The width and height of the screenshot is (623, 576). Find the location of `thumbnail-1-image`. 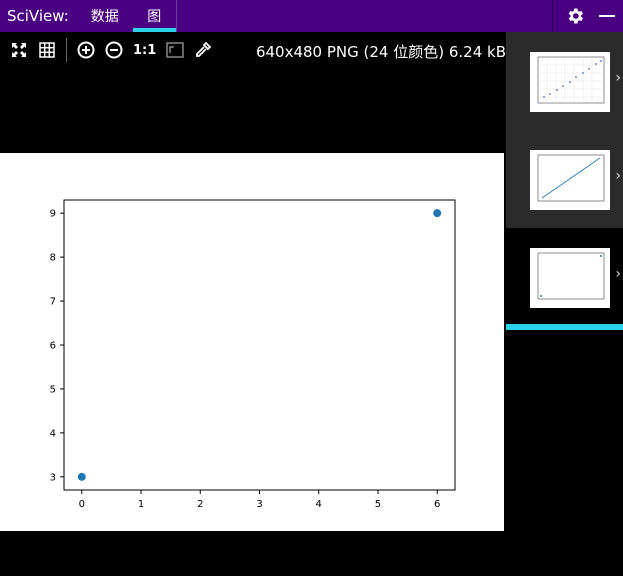

thumbnail-1-image is located at coordinates (570, 82).